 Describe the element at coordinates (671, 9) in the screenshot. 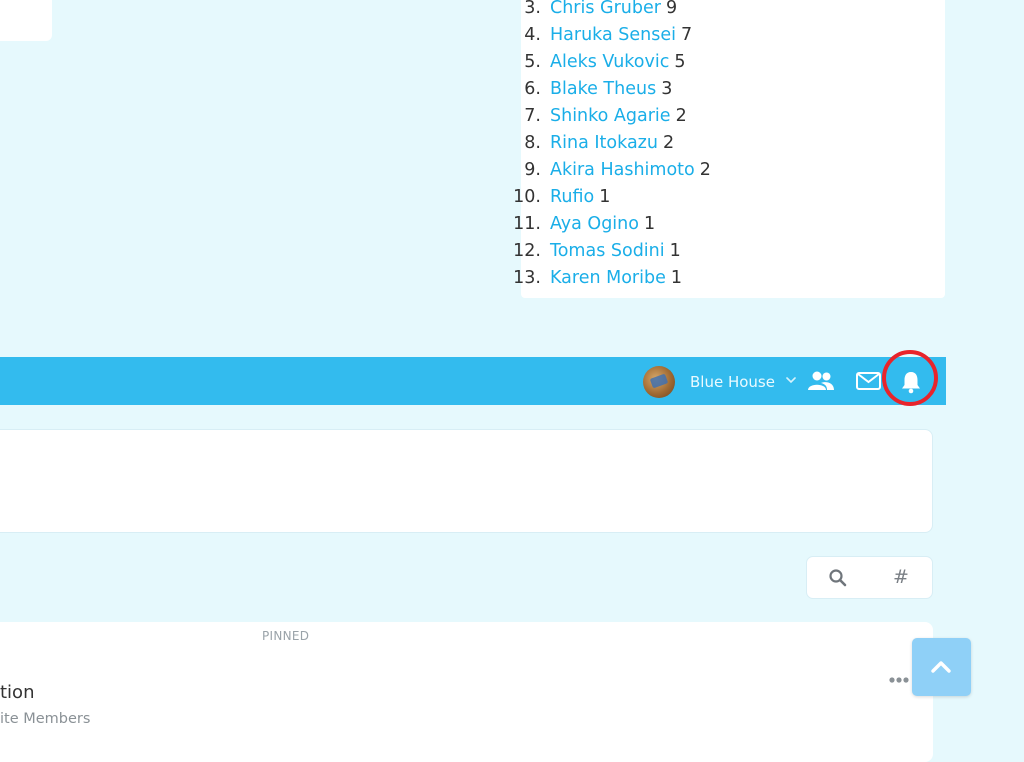

I see `score: 9` at that location.